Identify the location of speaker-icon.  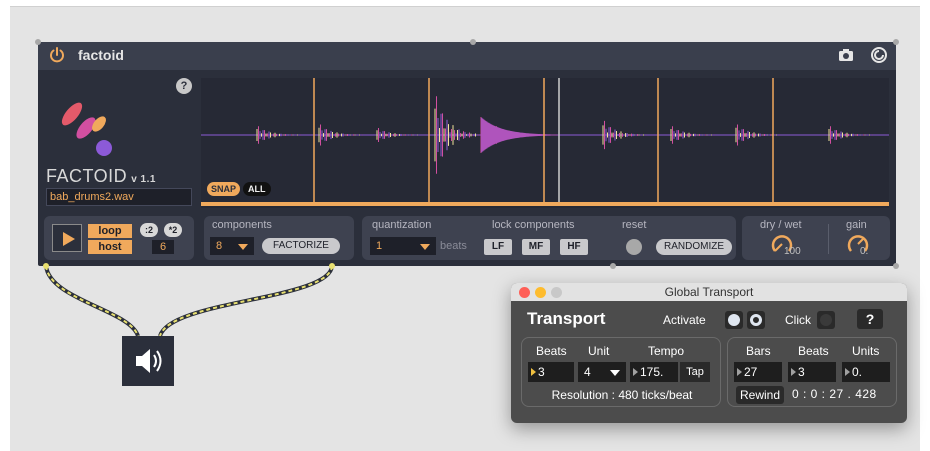
(149, 361).